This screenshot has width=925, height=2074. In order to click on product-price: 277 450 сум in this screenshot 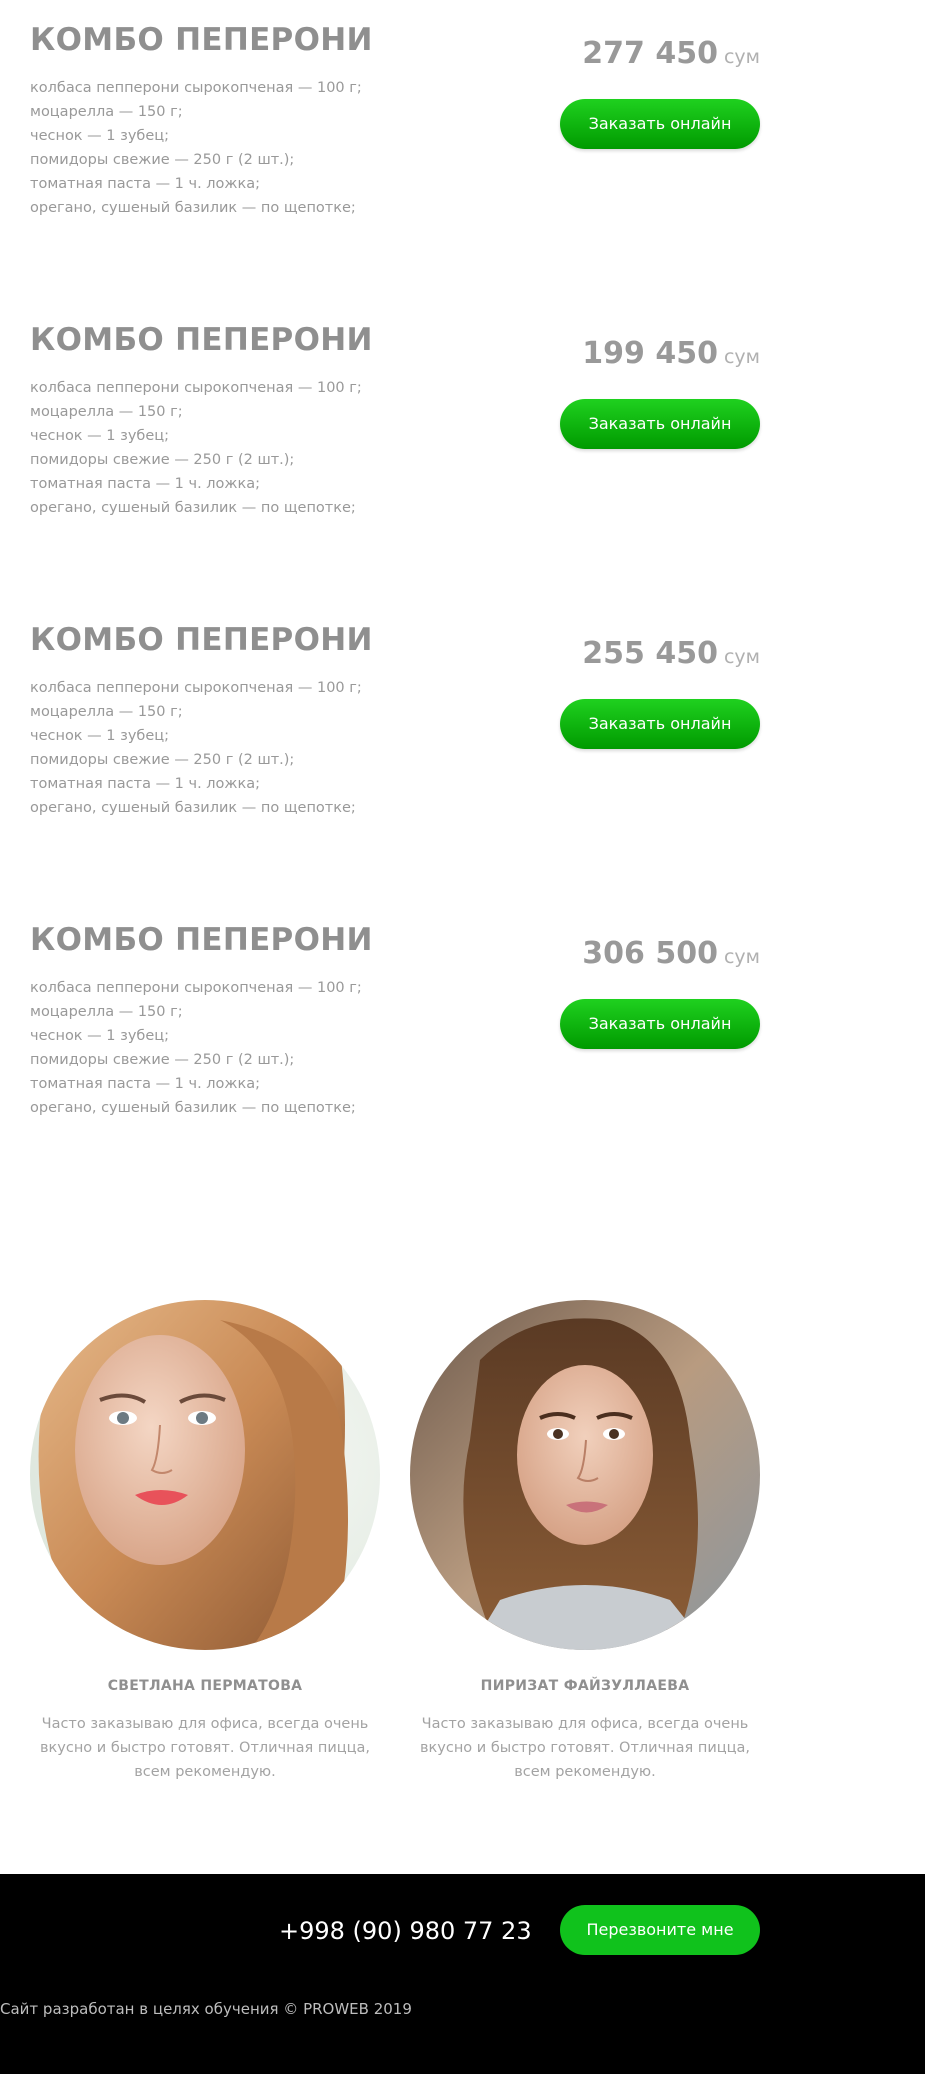, I will do `click(671, 53)`.